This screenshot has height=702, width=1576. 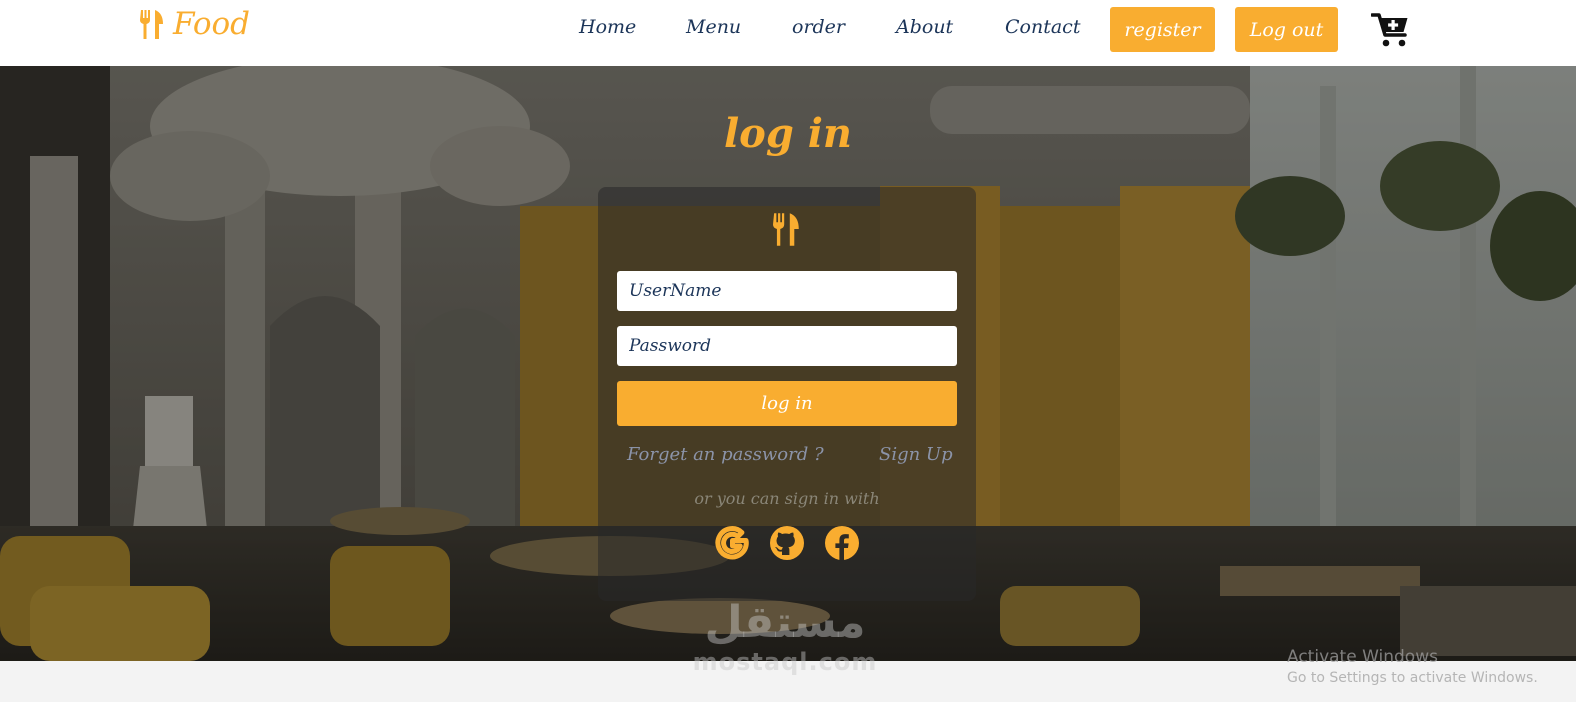 I want to click on social-login-buttons, so click(x=787, y=543).